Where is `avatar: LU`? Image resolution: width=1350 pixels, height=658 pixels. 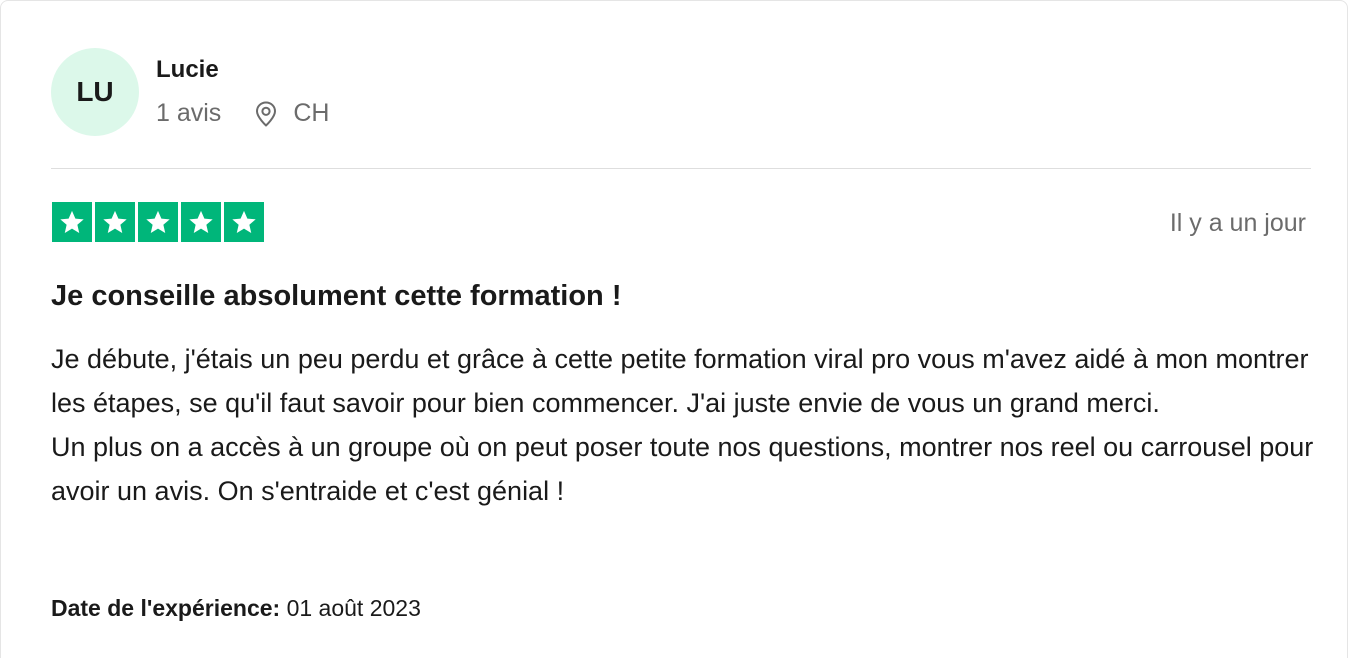
avatar: LU is located at coordinates (95, 92).